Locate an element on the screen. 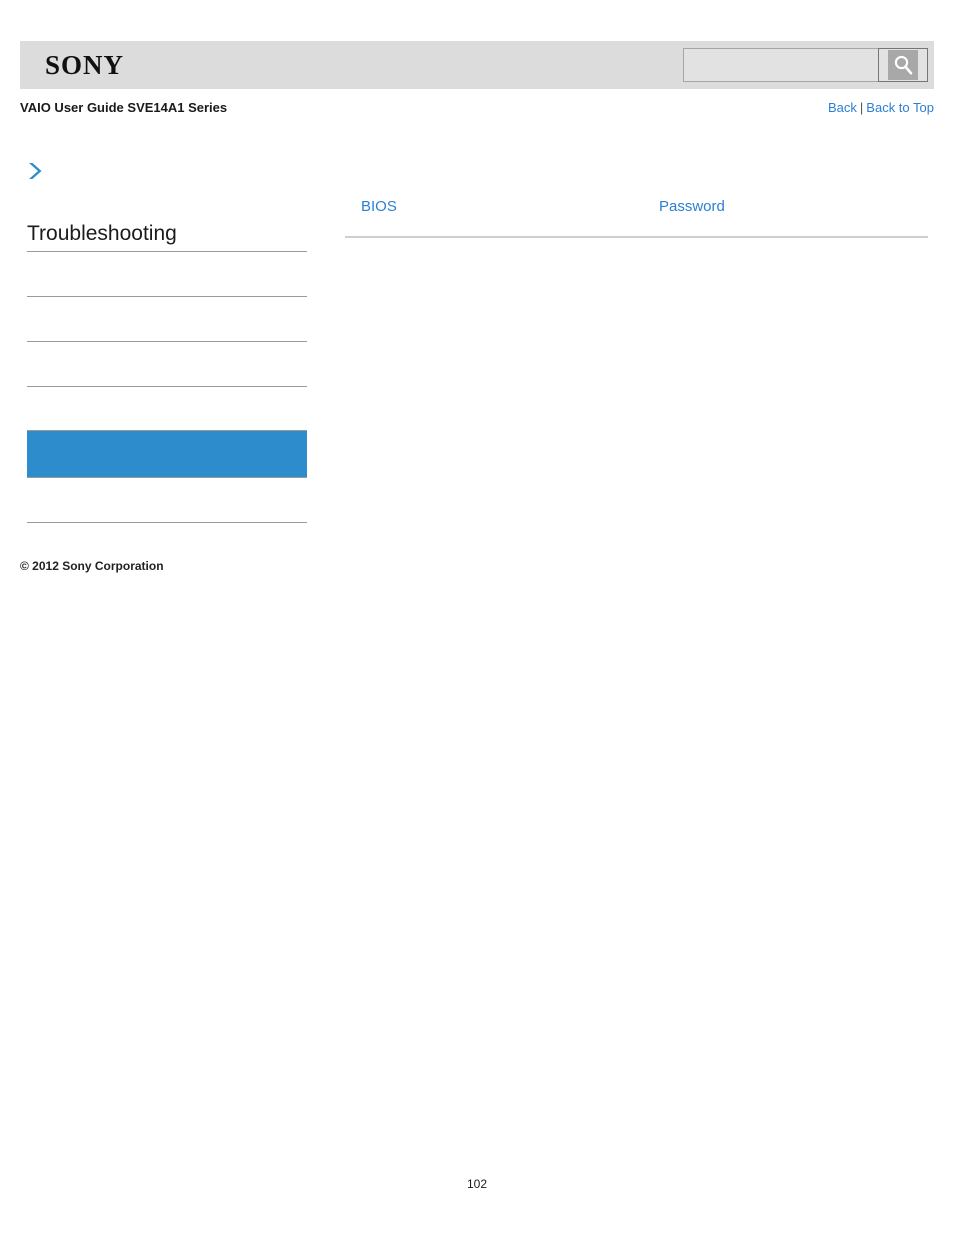 The image size is (954, 1235). sony-logo: SONY is located at coordinates (85, 65).